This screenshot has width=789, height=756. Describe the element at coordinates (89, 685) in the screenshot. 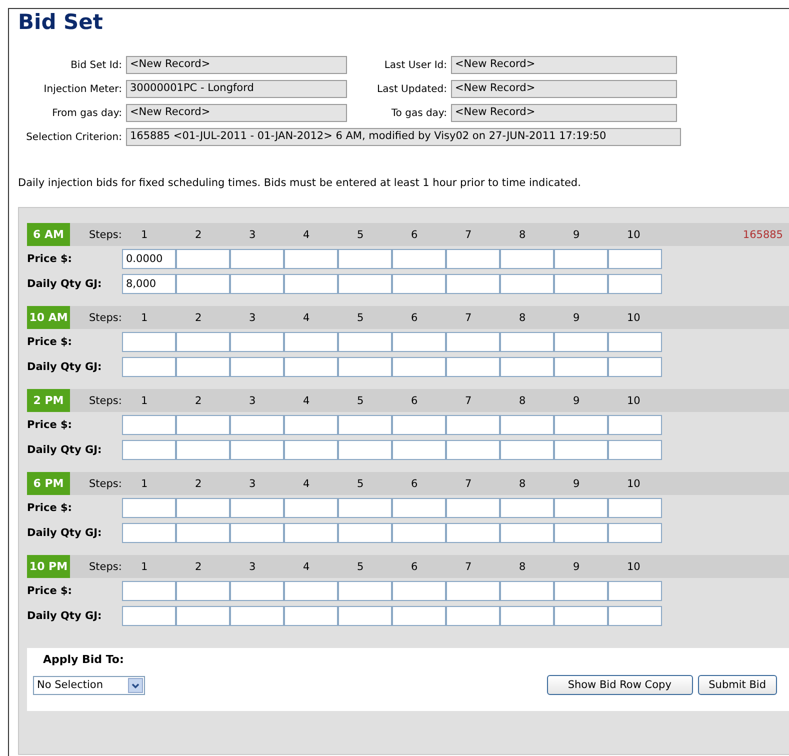

I see `apply-dropdown: No Selection` at that location.